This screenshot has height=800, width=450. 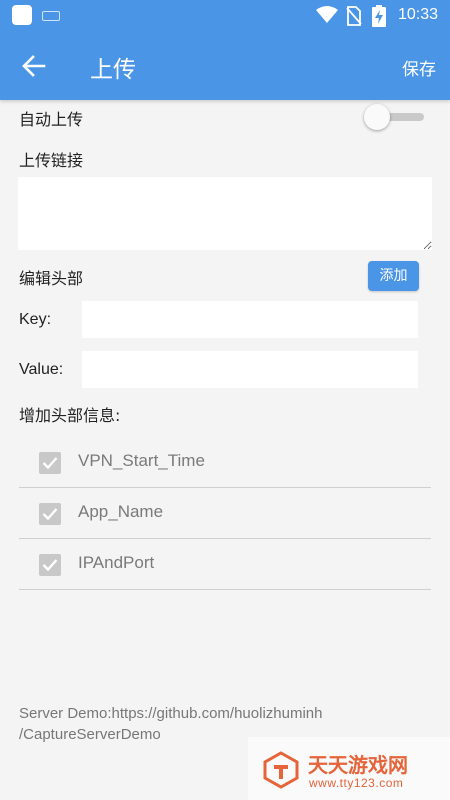 What do you see at coordinates (116, 562) in the screenshot?
I see `header-item-label: IPAndPort` at bounding box center [116, 562].